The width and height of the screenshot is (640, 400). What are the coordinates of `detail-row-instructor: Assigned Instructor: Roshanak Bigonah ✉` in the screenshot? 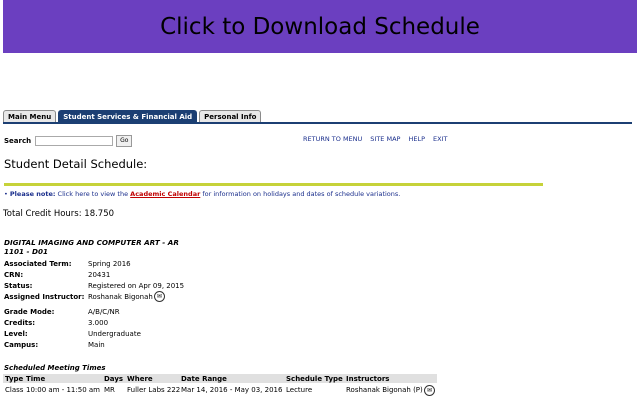 It's located at (94, 296).